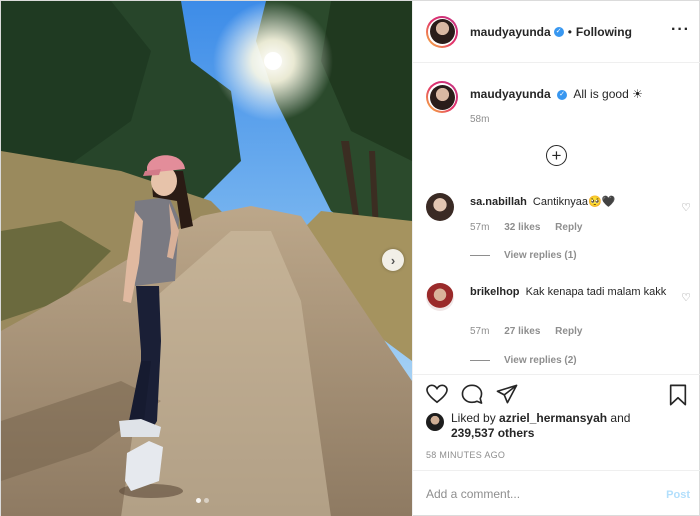 The image size is (700, 516). I want to click on view-replies-button: View replies (2), so click(523, 360).